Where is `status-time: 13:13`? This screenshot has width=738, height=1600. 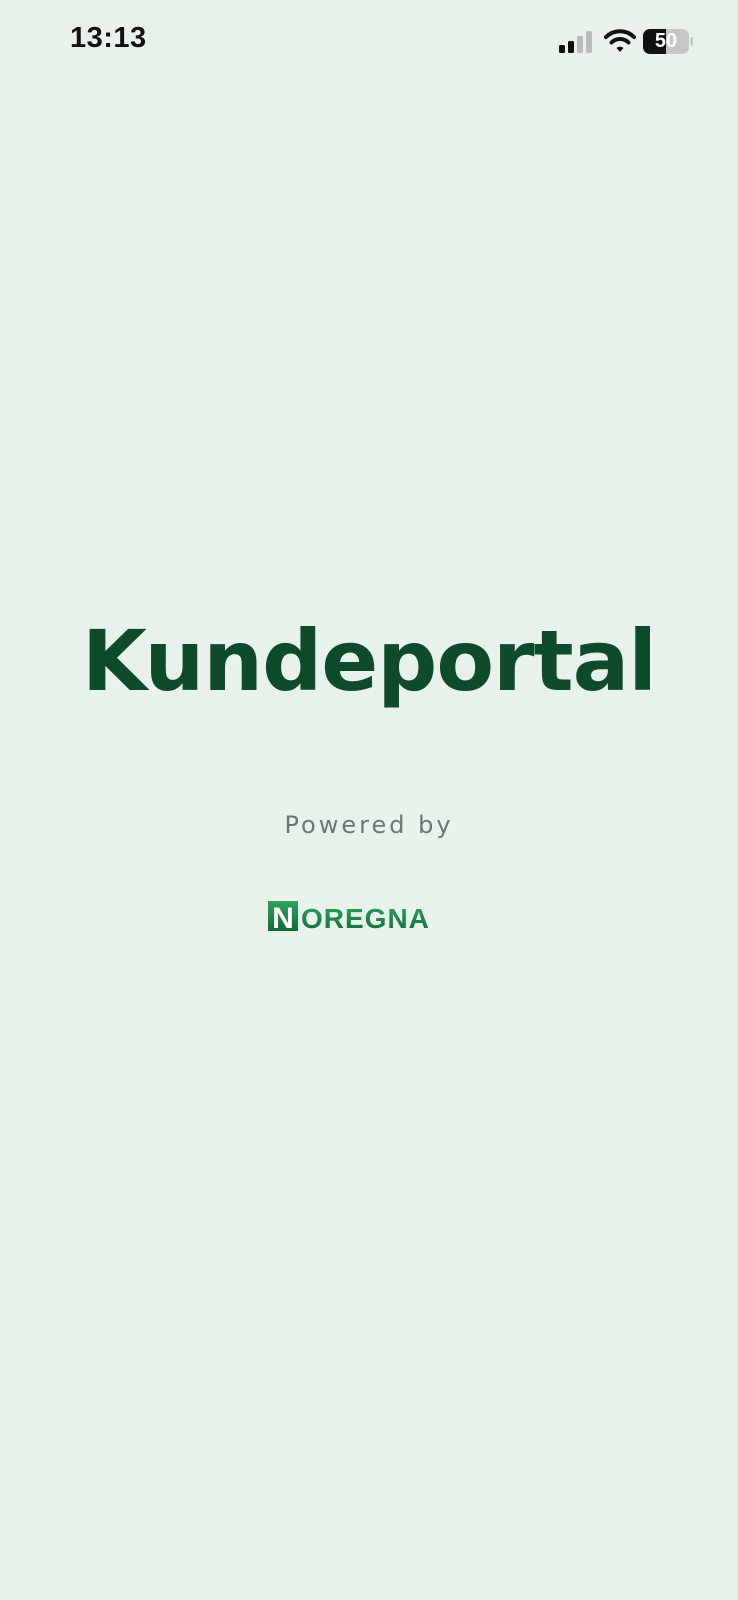 status-time: 13:13 is located at coordinates (108, 38).